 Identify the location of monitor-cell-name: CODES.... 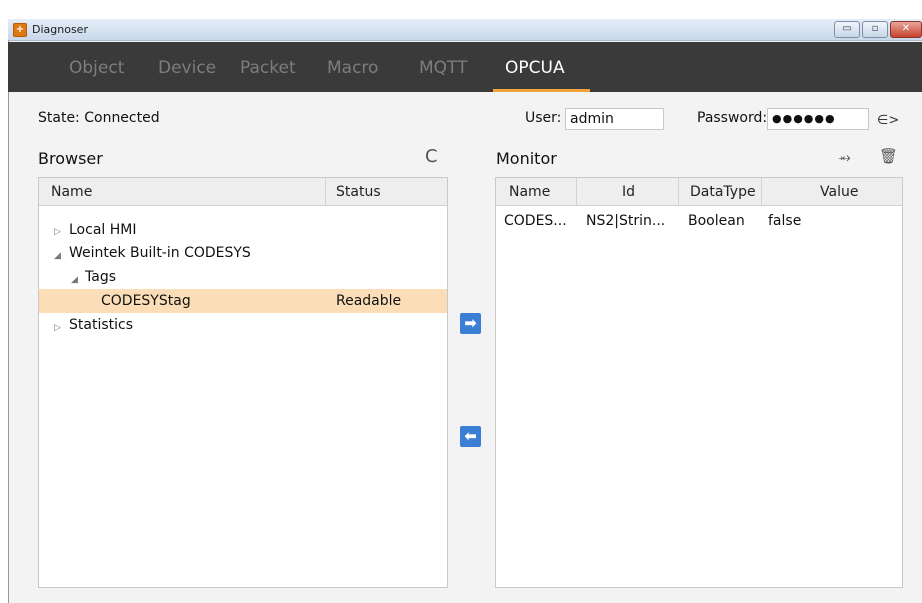
(535, 221).